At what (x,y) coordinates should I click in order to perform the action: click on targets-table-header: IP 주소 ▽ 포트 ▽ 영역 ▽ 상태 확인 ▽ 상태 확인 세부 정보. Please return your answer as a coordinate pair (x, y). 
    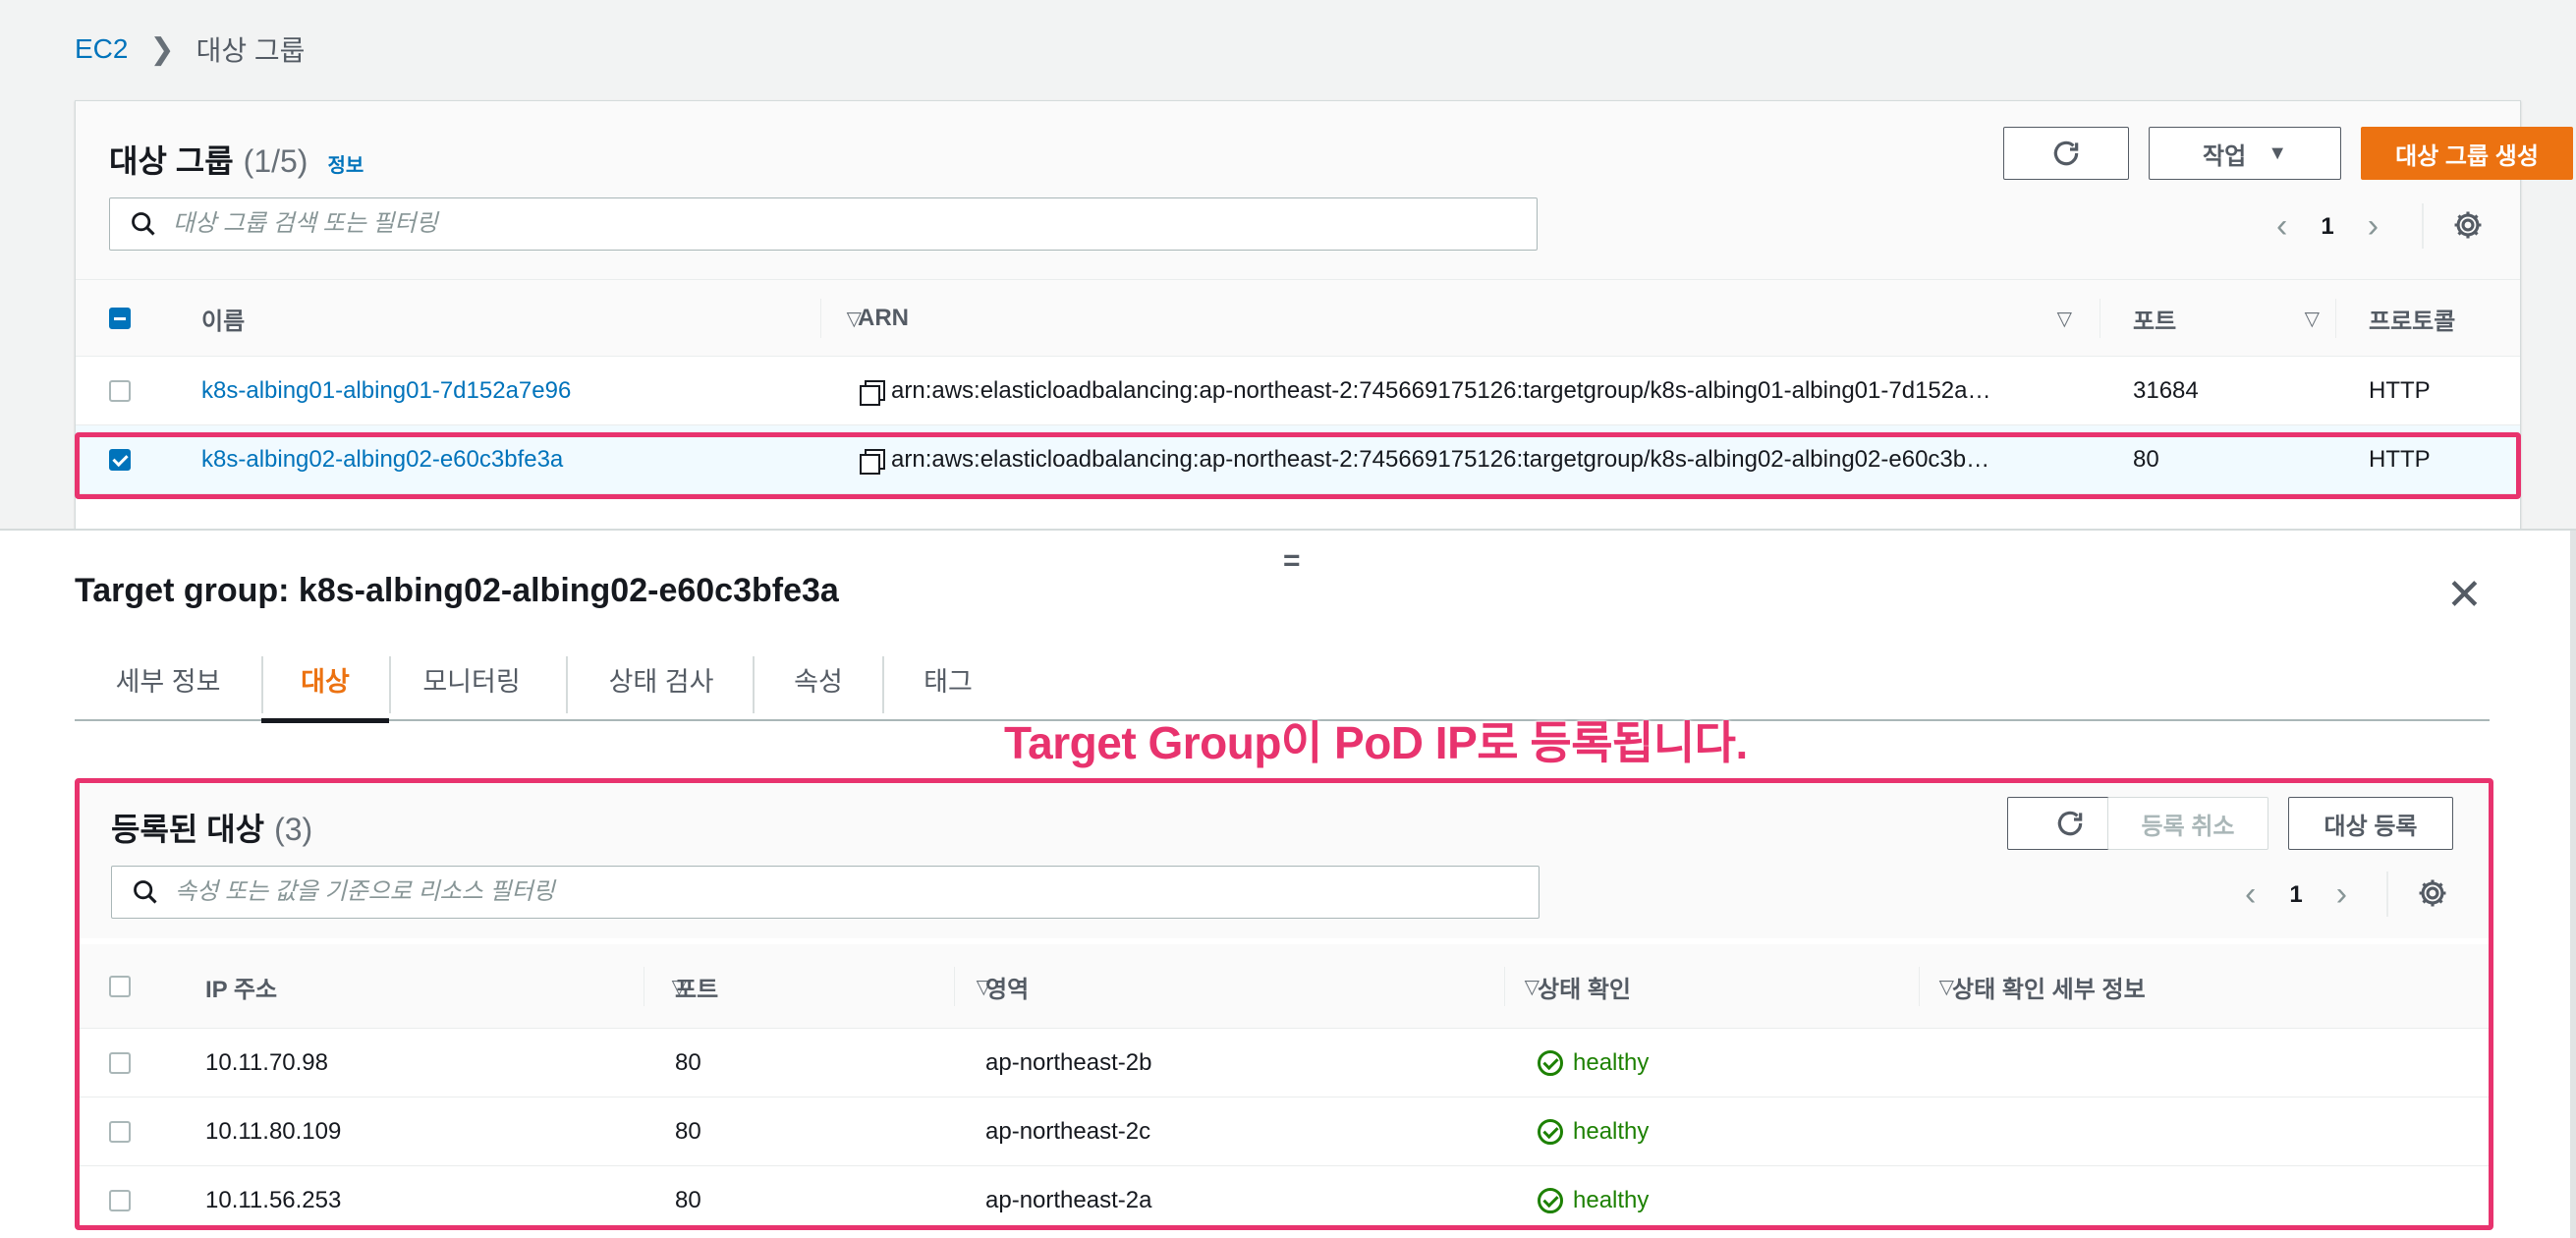
    Looking at the image, I should click on (1284, 986).